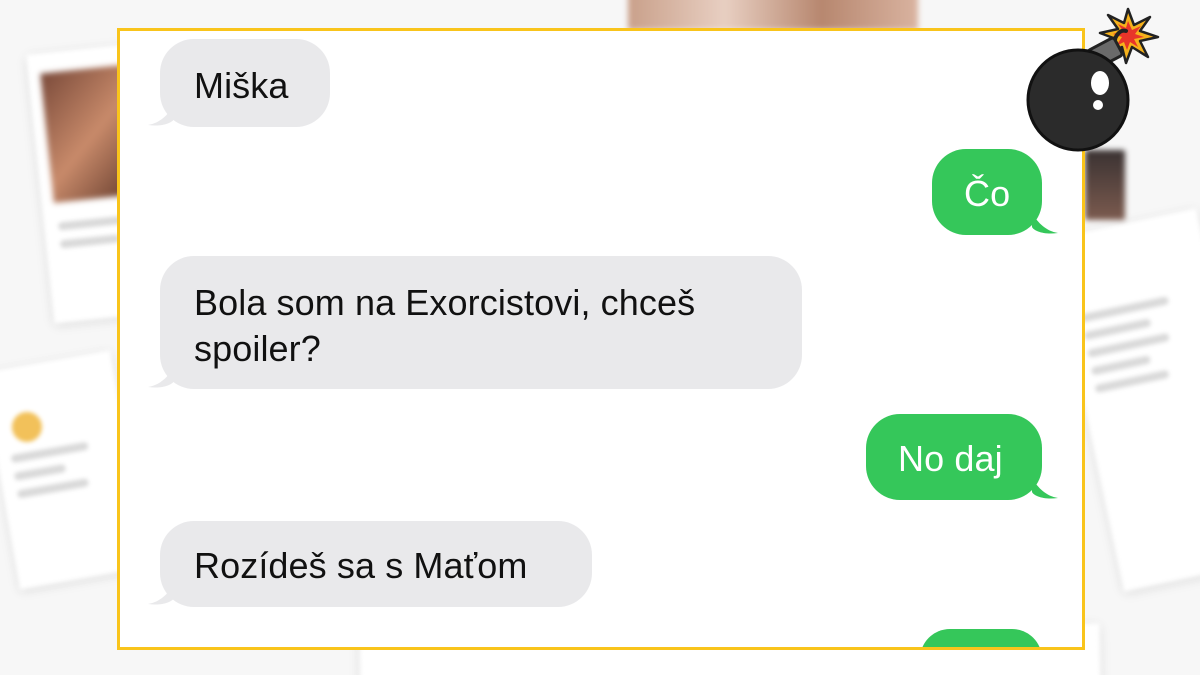 This screenshot has height=675, width=1200. I want to click on message-text-line-2: spoiler?, so click(257, 348).